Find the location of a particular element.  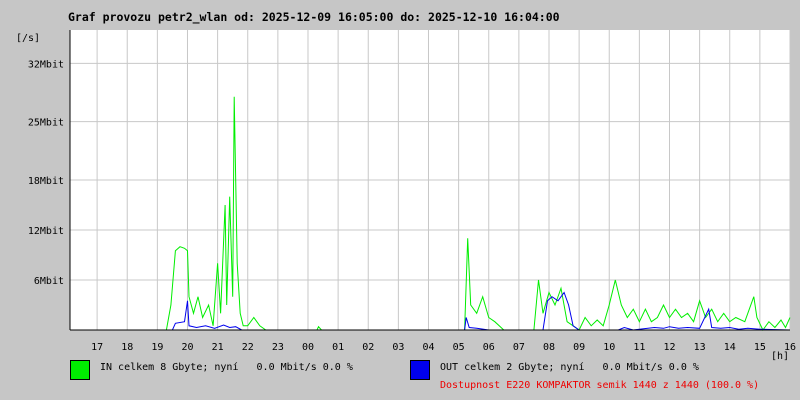

x-tick-label: 05 is located at coordinates (459, 347).